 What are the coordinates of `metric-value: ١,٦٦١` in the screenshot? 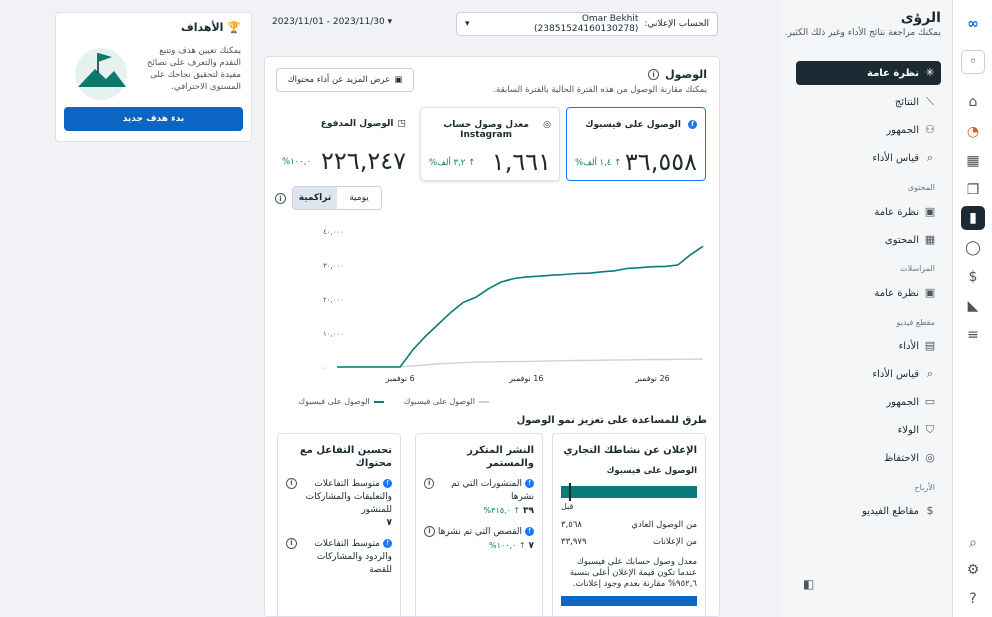 It's located at (521, 162).